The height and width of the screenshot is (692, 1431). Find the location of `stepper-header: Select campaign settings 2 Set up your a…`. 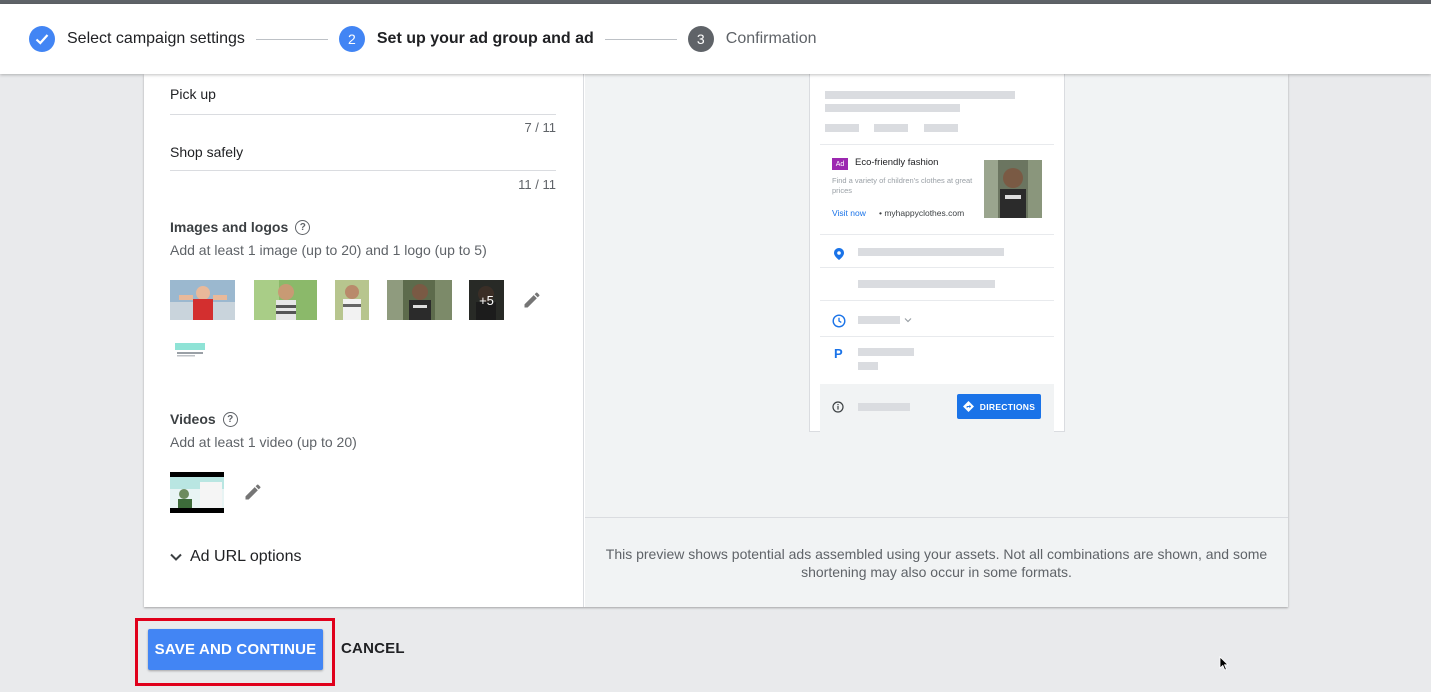

stepper-header: Select campaign settings 2 Set up your a… is located at coordinates (715, 39).